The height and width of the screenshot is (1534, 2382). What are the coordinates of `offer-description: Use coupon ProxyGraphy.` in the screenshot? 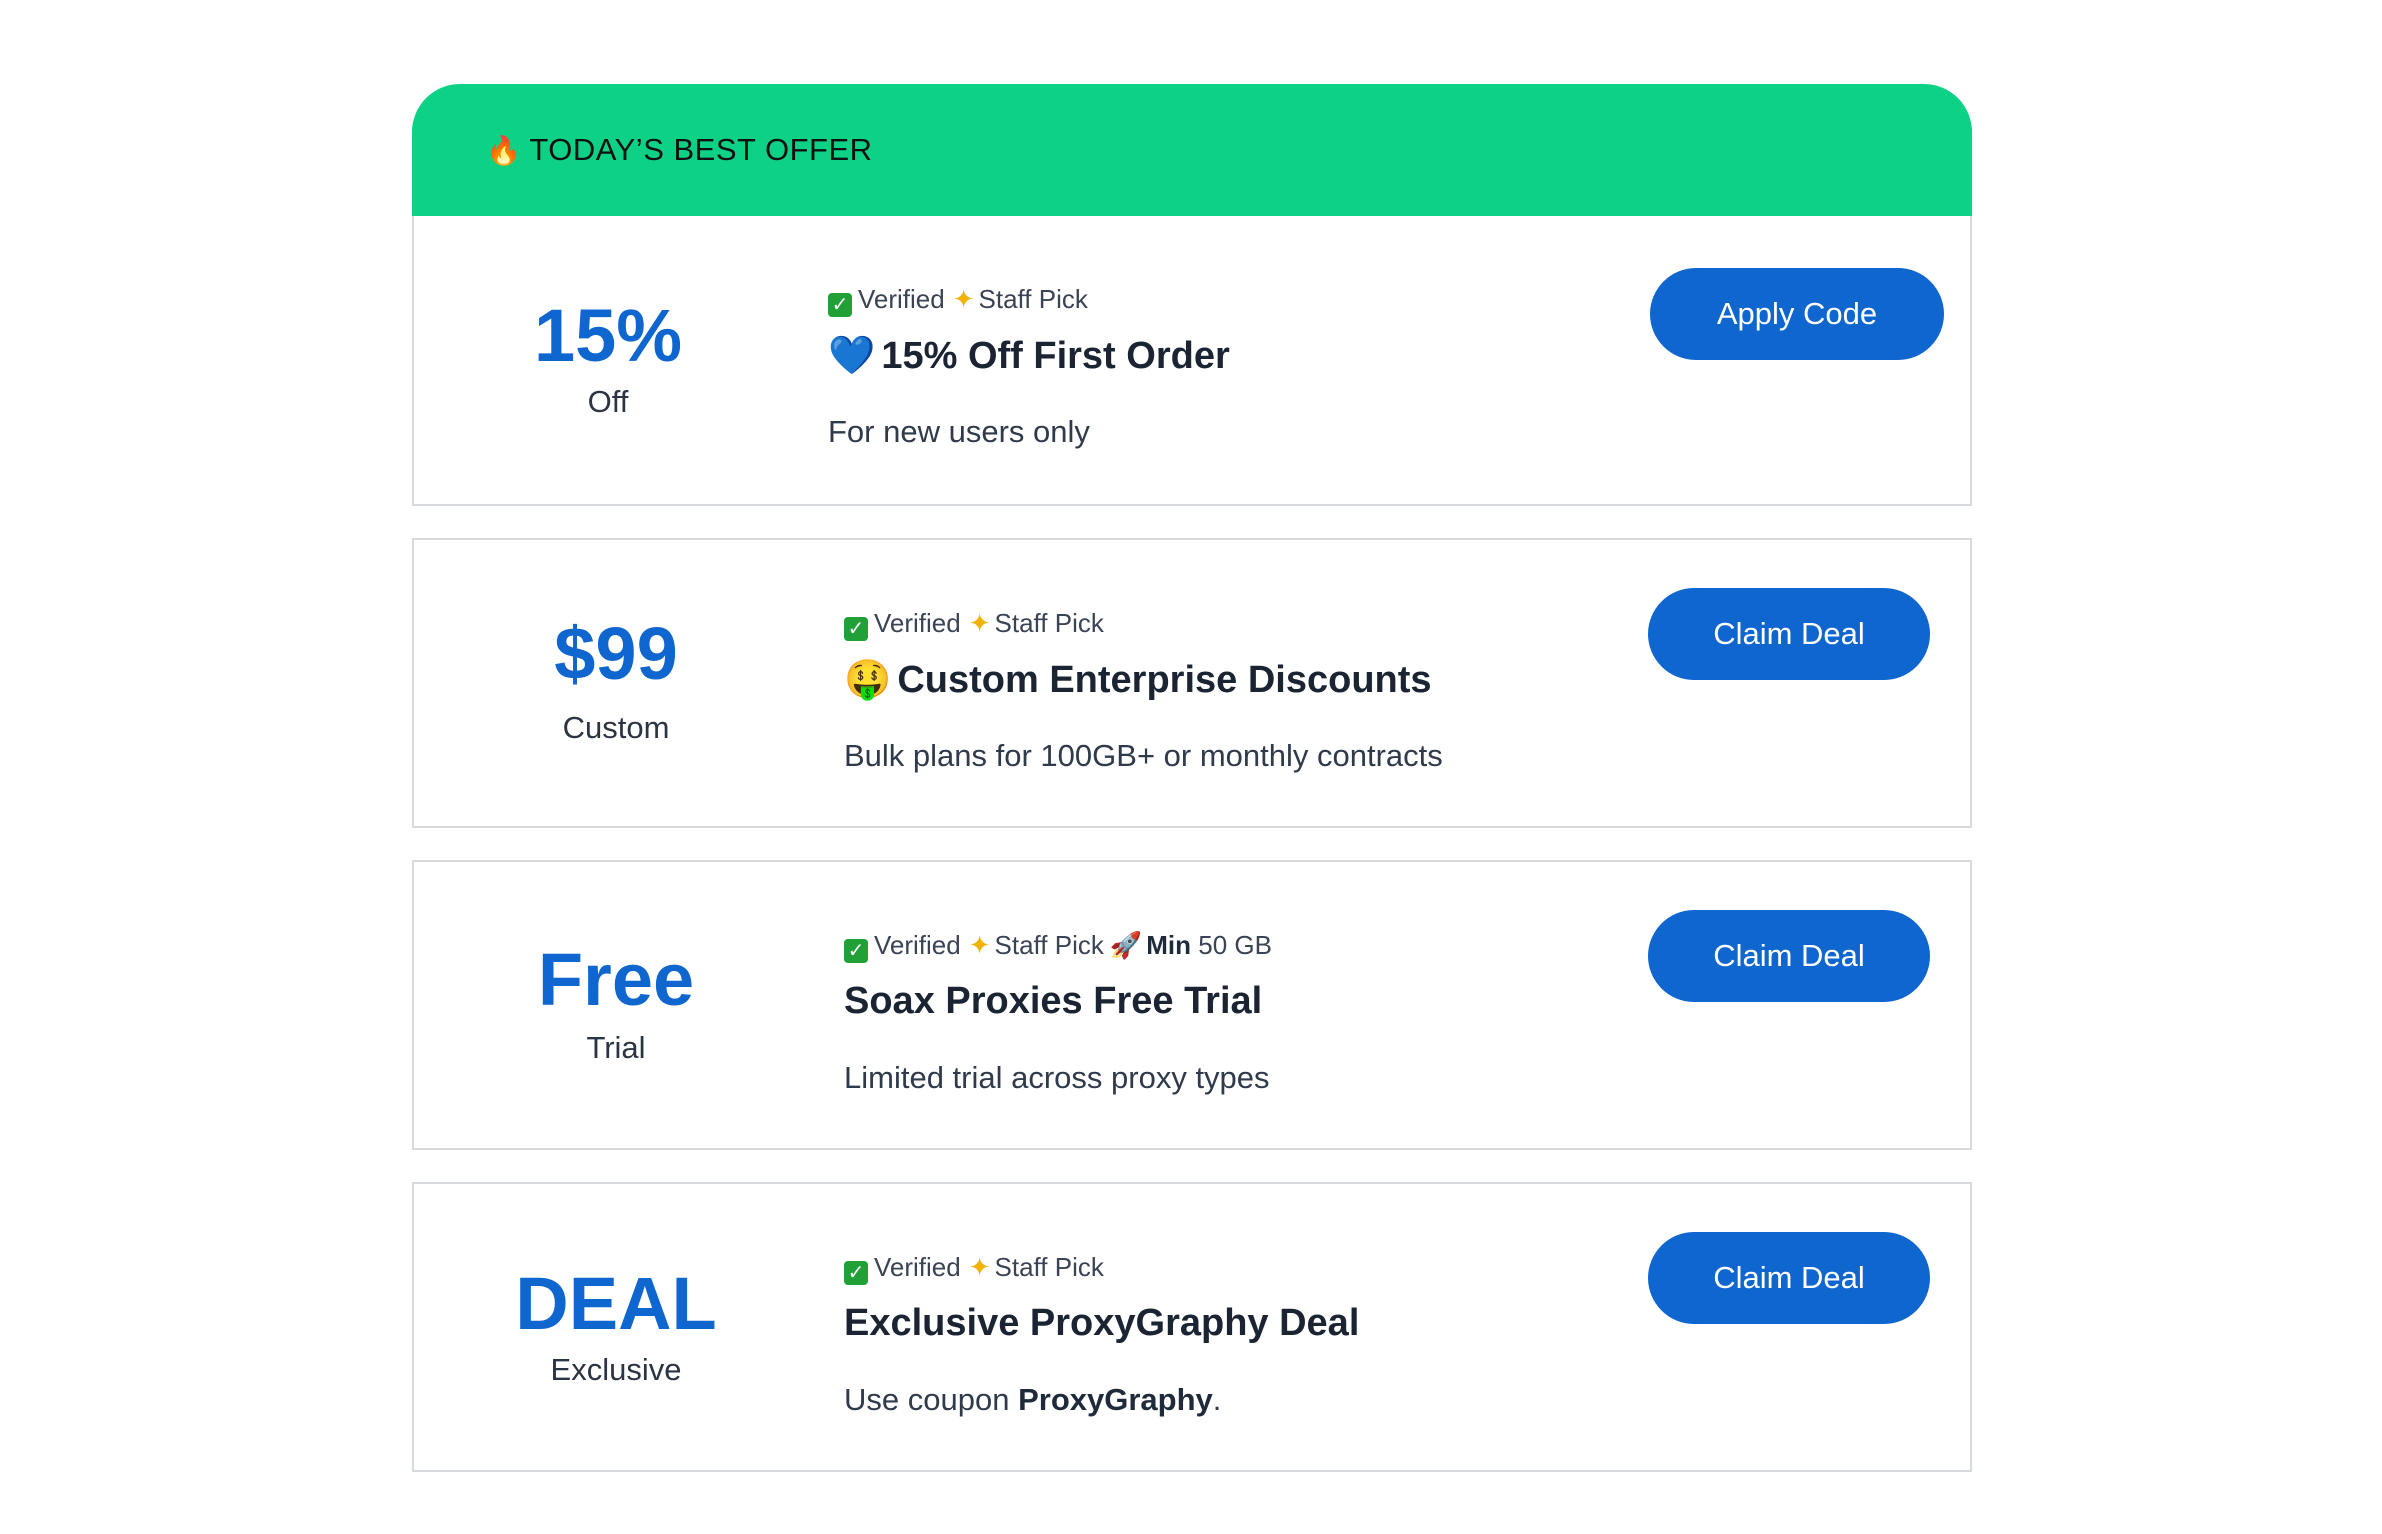 It's located at (1032, 1400).